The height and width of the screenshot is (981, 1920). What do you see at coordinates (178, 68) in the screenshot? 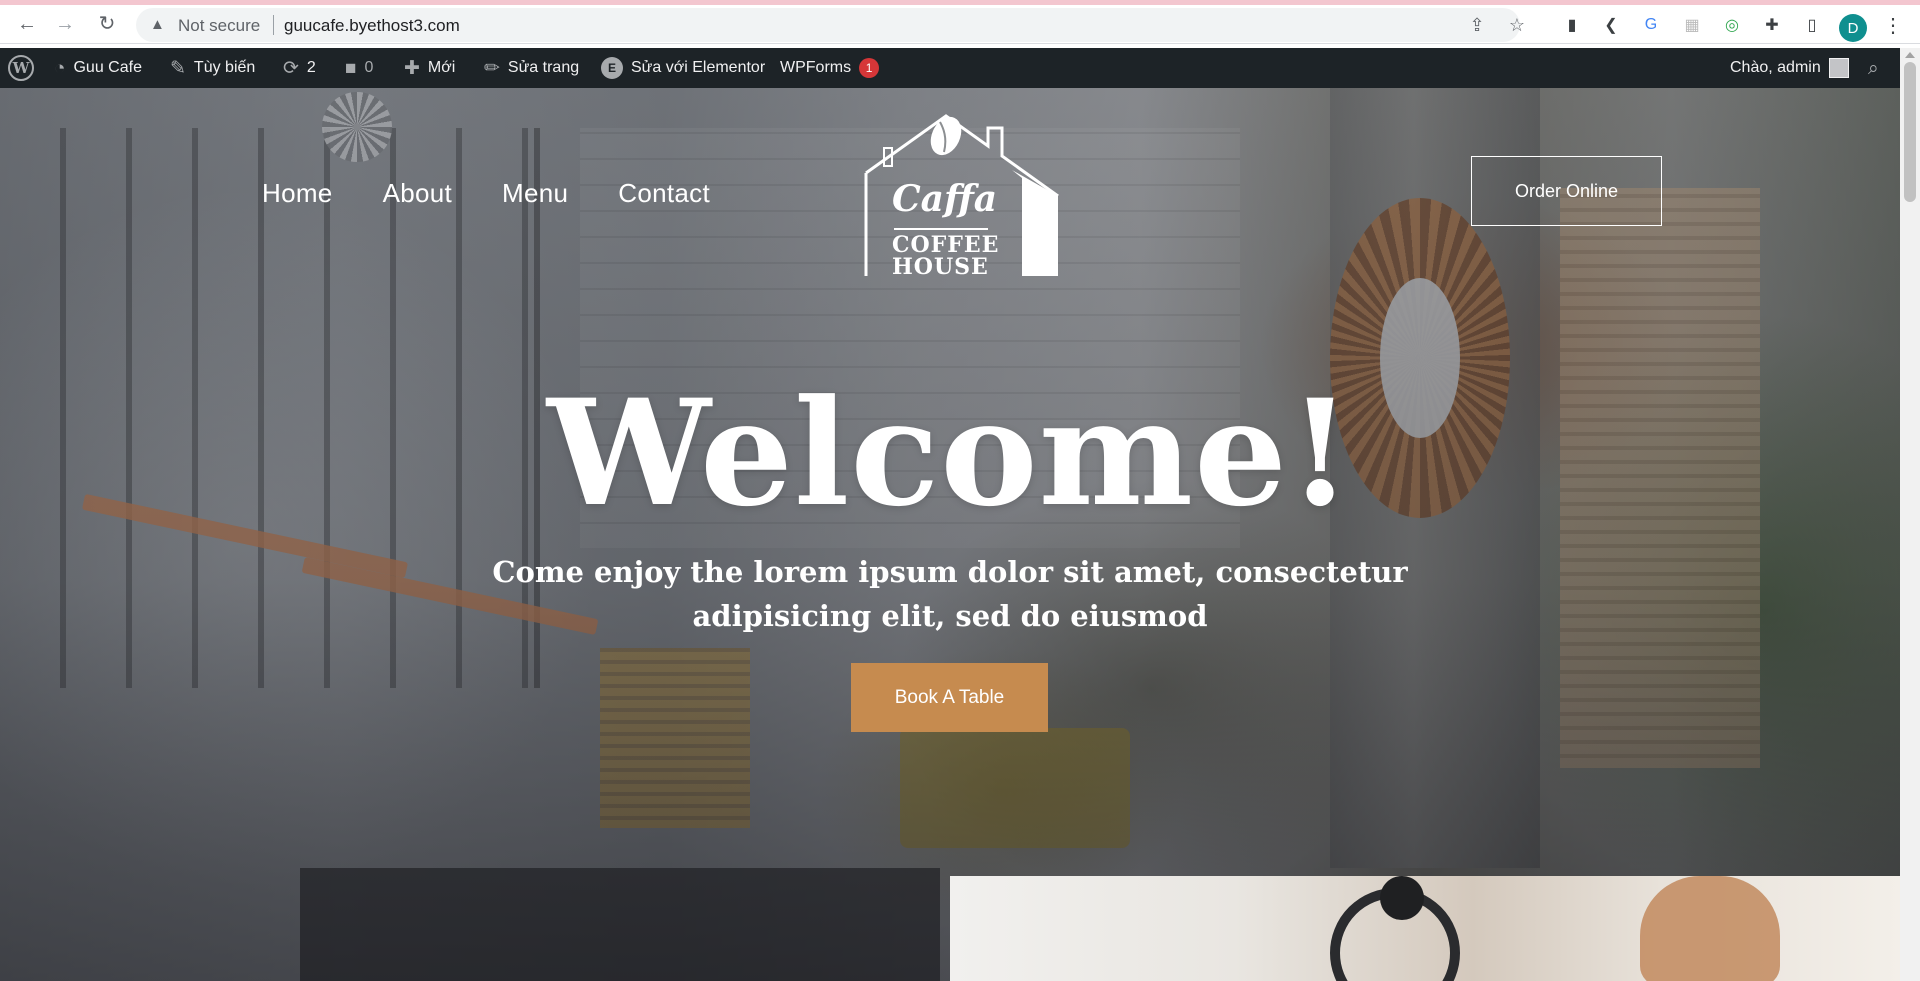
I see `brush-icon: ✎` at bounding box center [178, 68].